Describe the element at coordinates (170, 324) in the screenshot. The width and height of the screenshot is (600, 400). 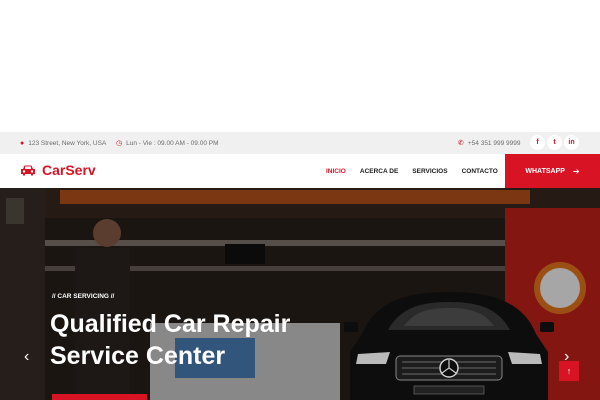
I see `hero-headline-line-1: Qualified Car Repair` at that location.